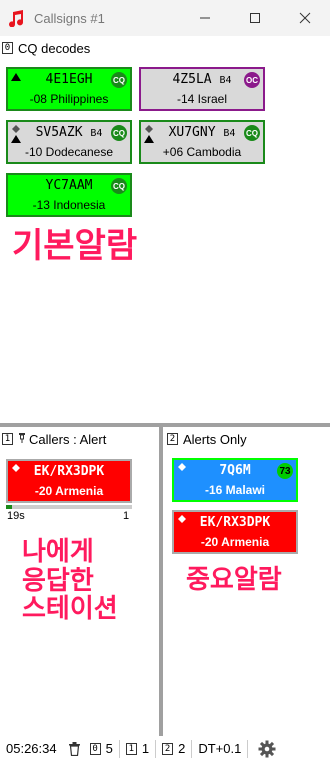 This screenshot has width=330, height=761. Describe the element at coordinates (69, 142) in the screenshot. I see `cq-tile: SV5AZK B4 CQ -10 Dodecanese` at that location.